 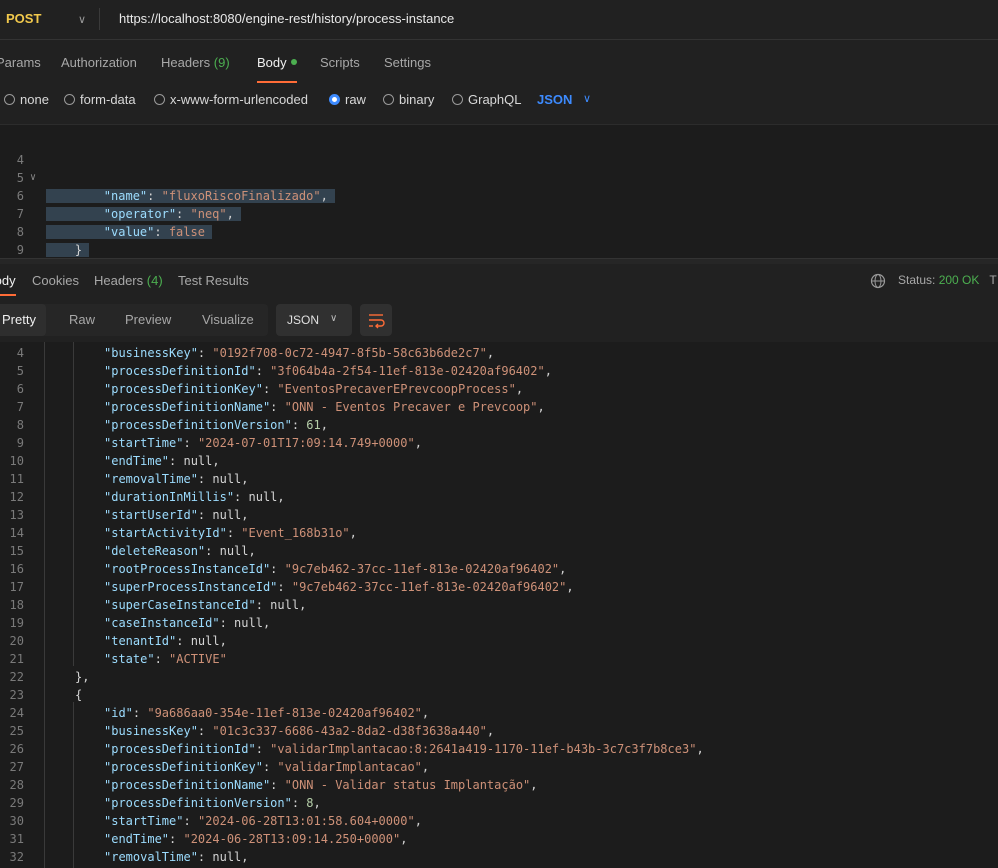 What do you see at coordinates (20, 353) in the screenshot?
I see `line-number: 4` at bounding box center [20, 353].